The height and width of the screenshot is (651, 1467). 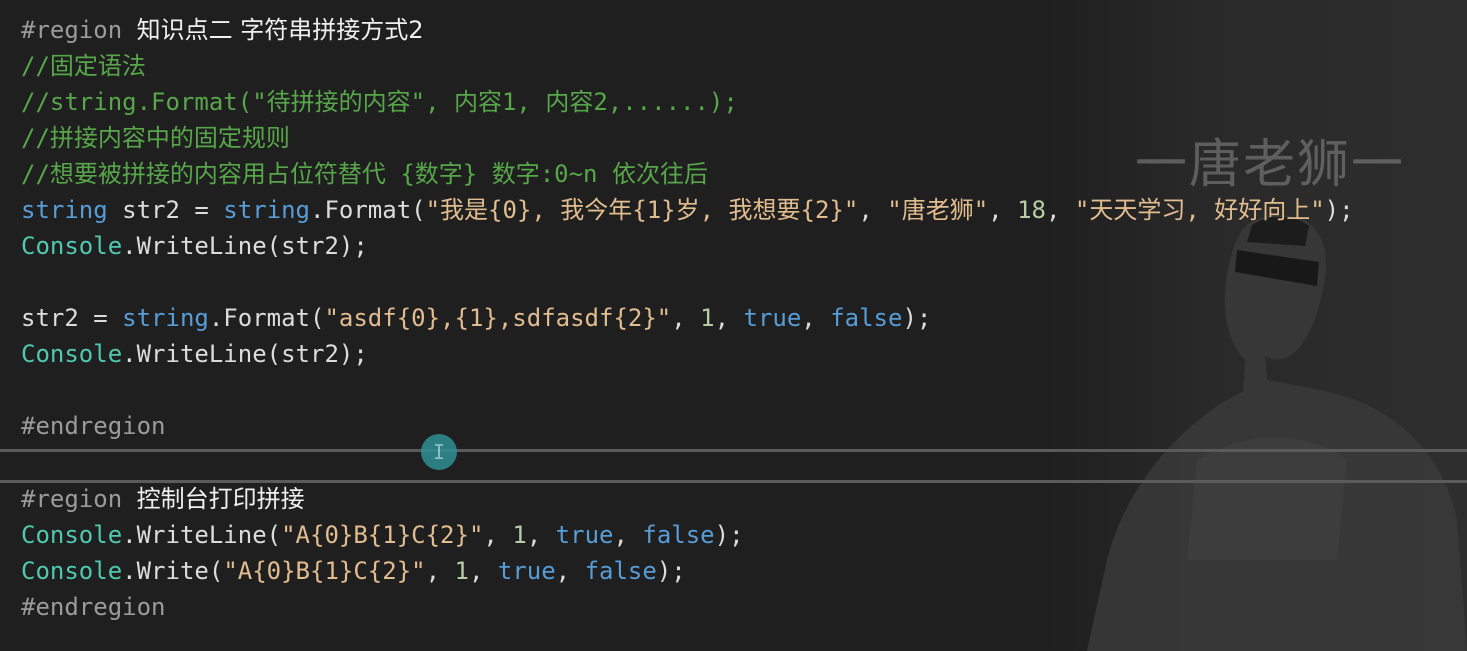 I want to click on code-line-10: Console.WriteLine(str2);, so click(x=194, y=354).